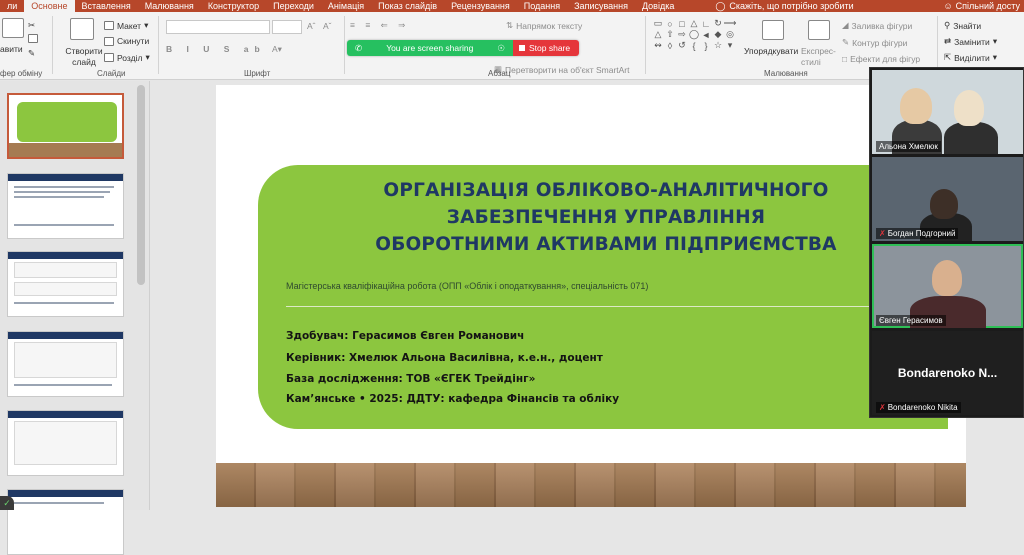  I want to click on font-name-dropdown, so click(218, 27).